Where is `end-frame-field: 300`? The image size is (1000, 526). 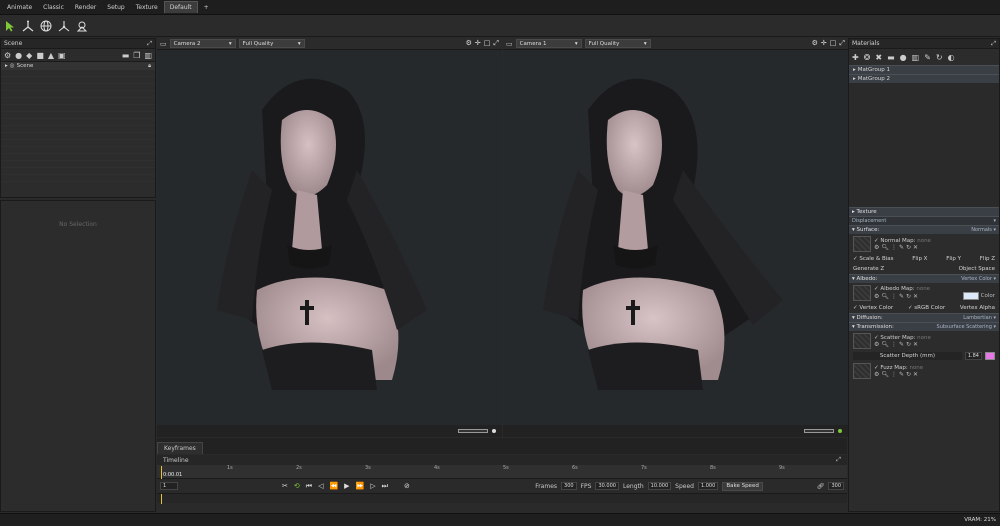 end-frame-field: 300 is located at coordinates (836, 486).